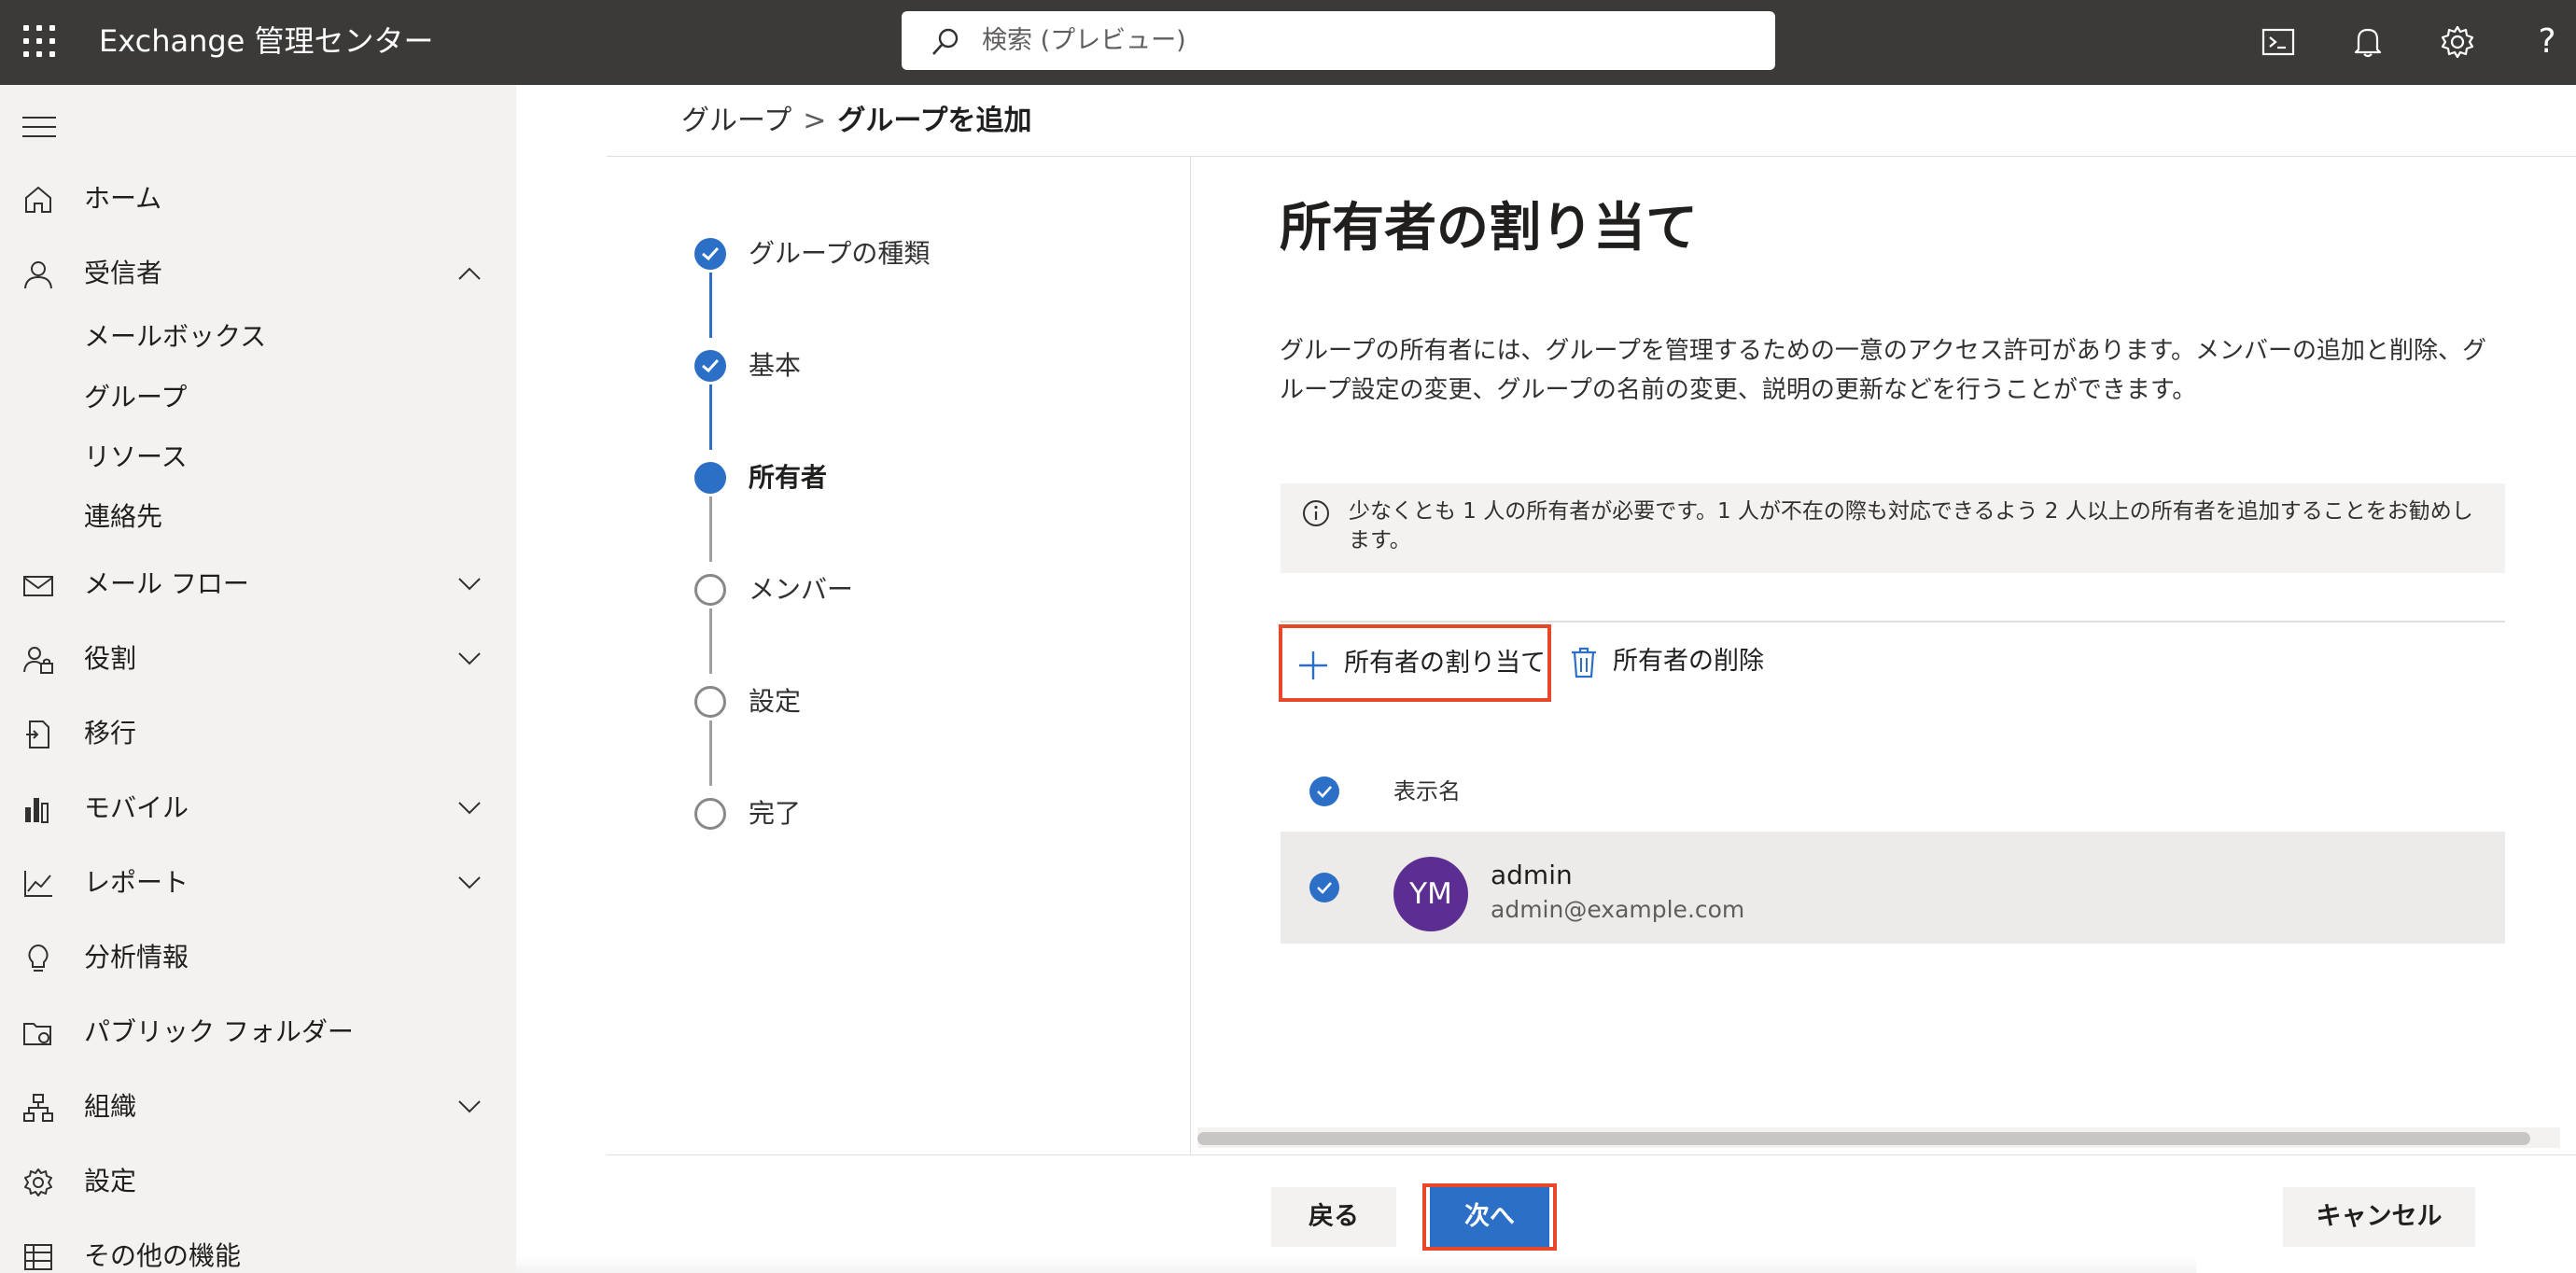 The image size is (2576, 1273). I want to click on search-icon, so click(945, 41).